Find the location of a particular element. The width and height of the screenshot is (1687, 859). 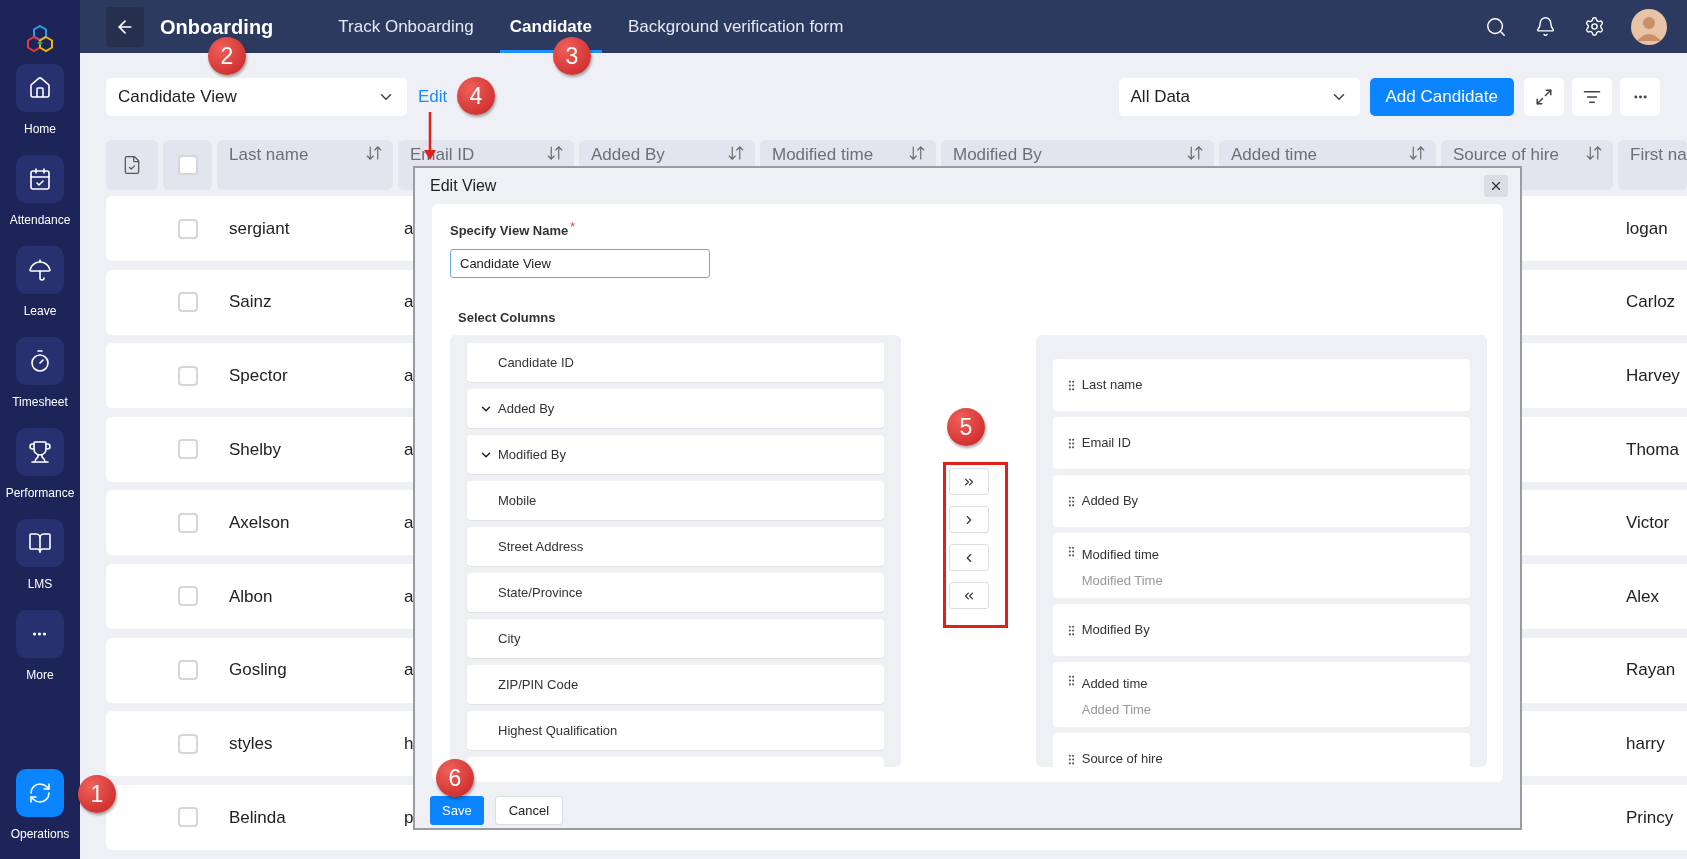

sidebar-label: Leave is located at coordinates (40, 311).